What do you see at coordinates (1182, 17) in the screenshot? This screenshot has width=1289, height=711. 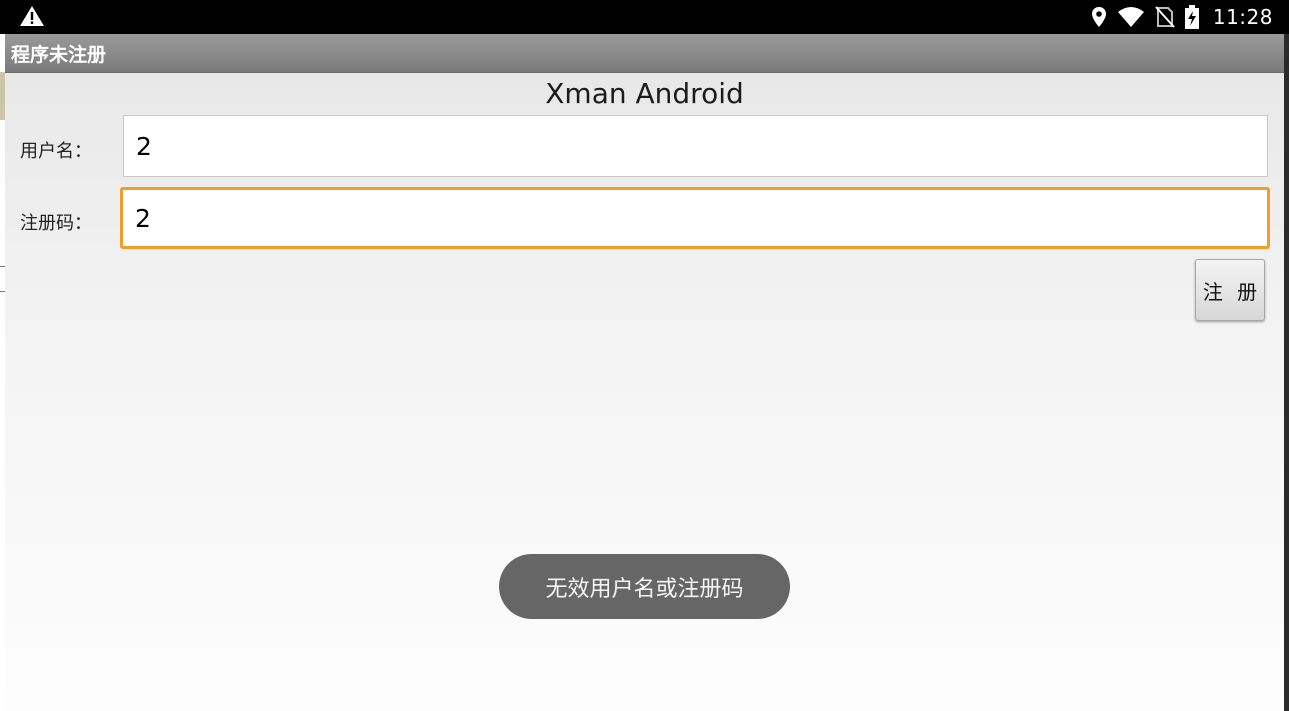 I see `status-icons: 11:28` at bounding box center [1182, 17].